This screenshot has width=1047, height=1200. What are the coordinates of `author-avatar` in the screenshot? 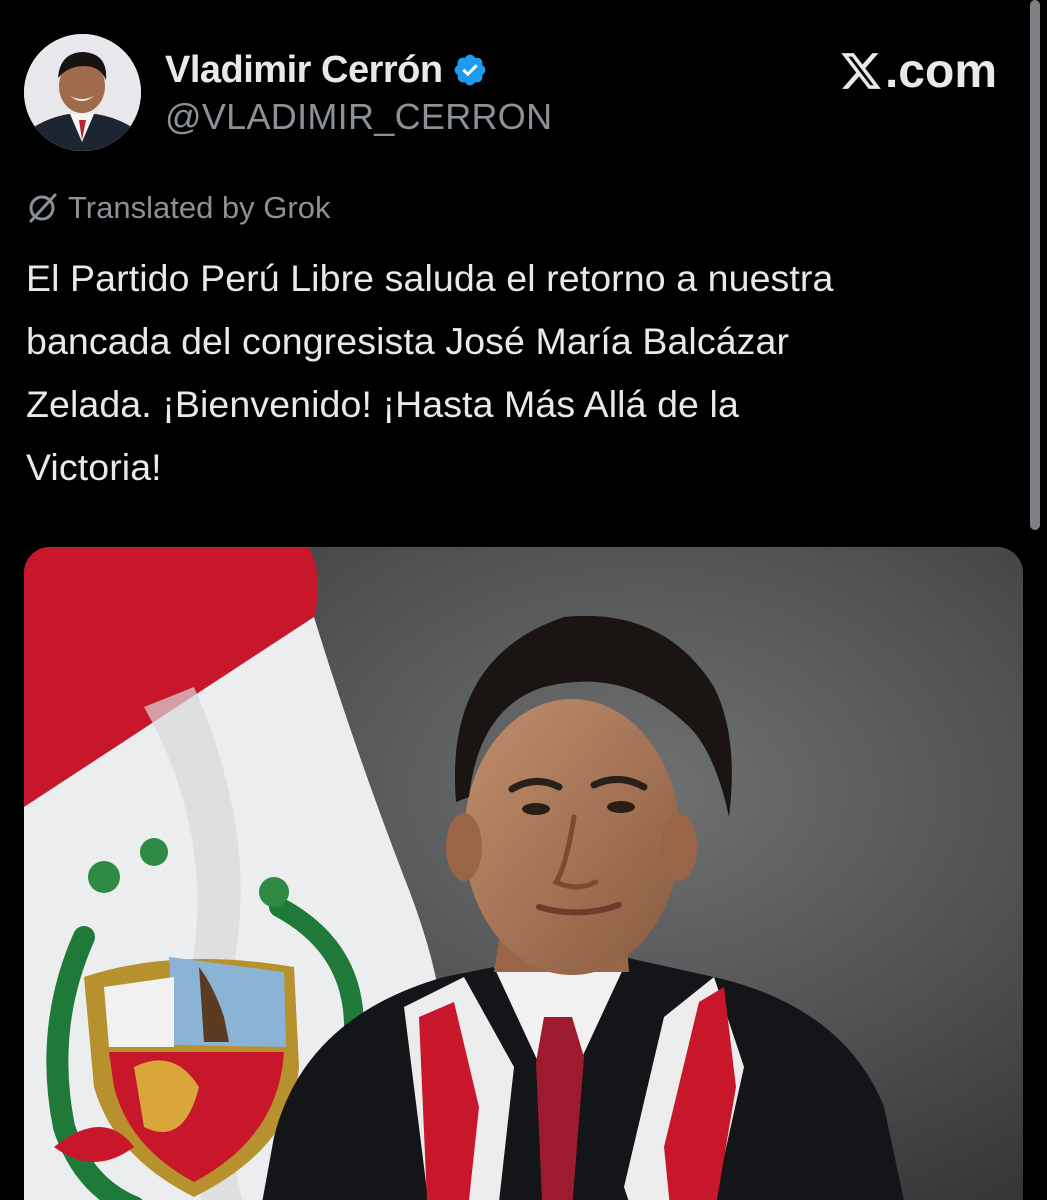 It's located at (82, 92).